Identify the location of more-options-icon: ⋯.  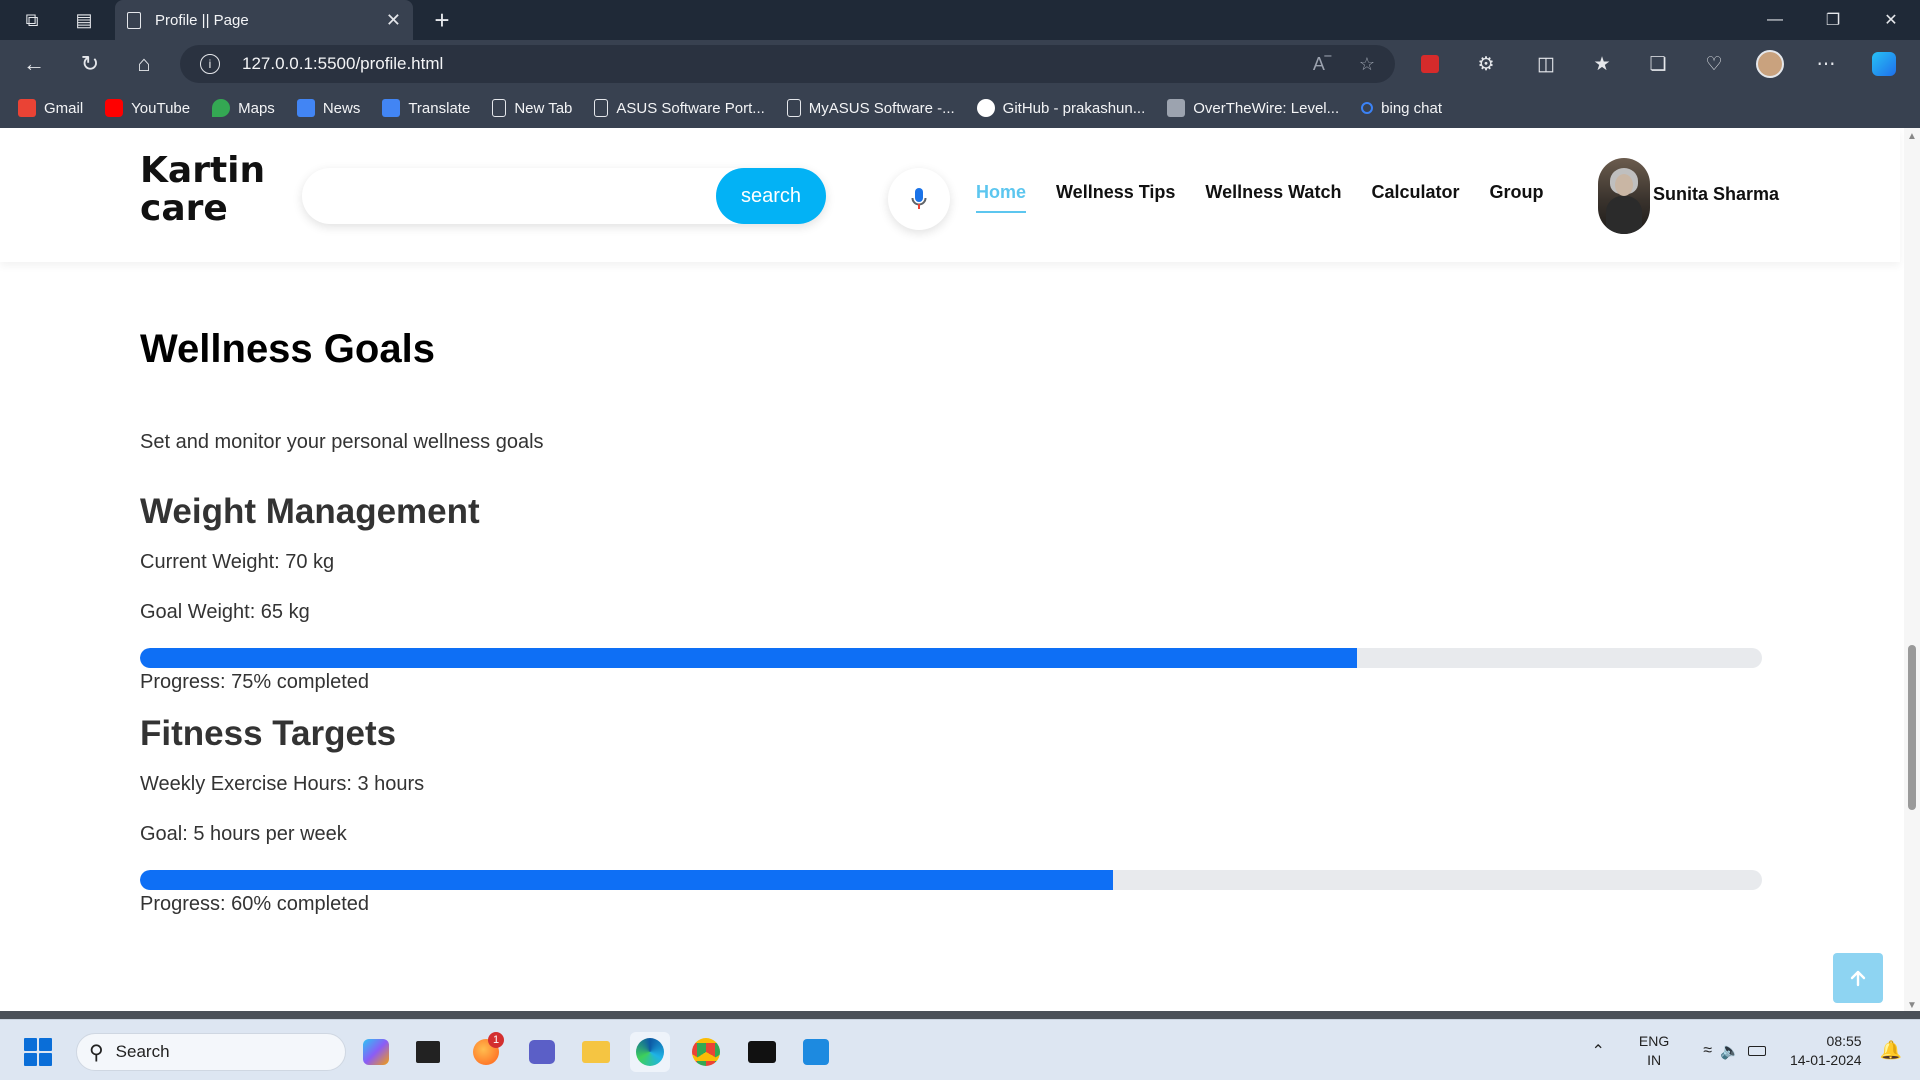
(1826, 64).